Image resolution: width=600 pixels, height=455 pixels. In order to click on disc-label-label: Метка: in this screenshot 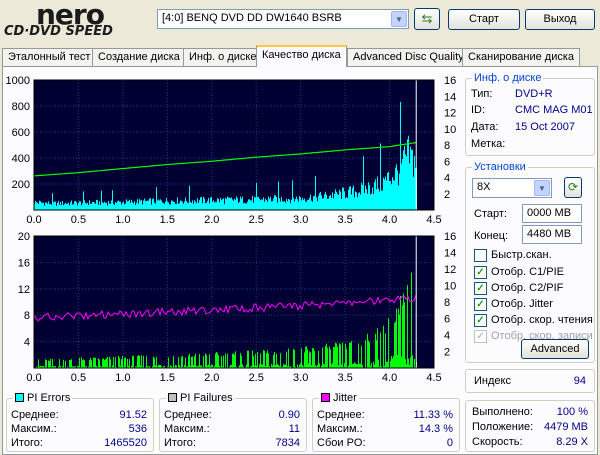, I will do `click(488, 144)`.